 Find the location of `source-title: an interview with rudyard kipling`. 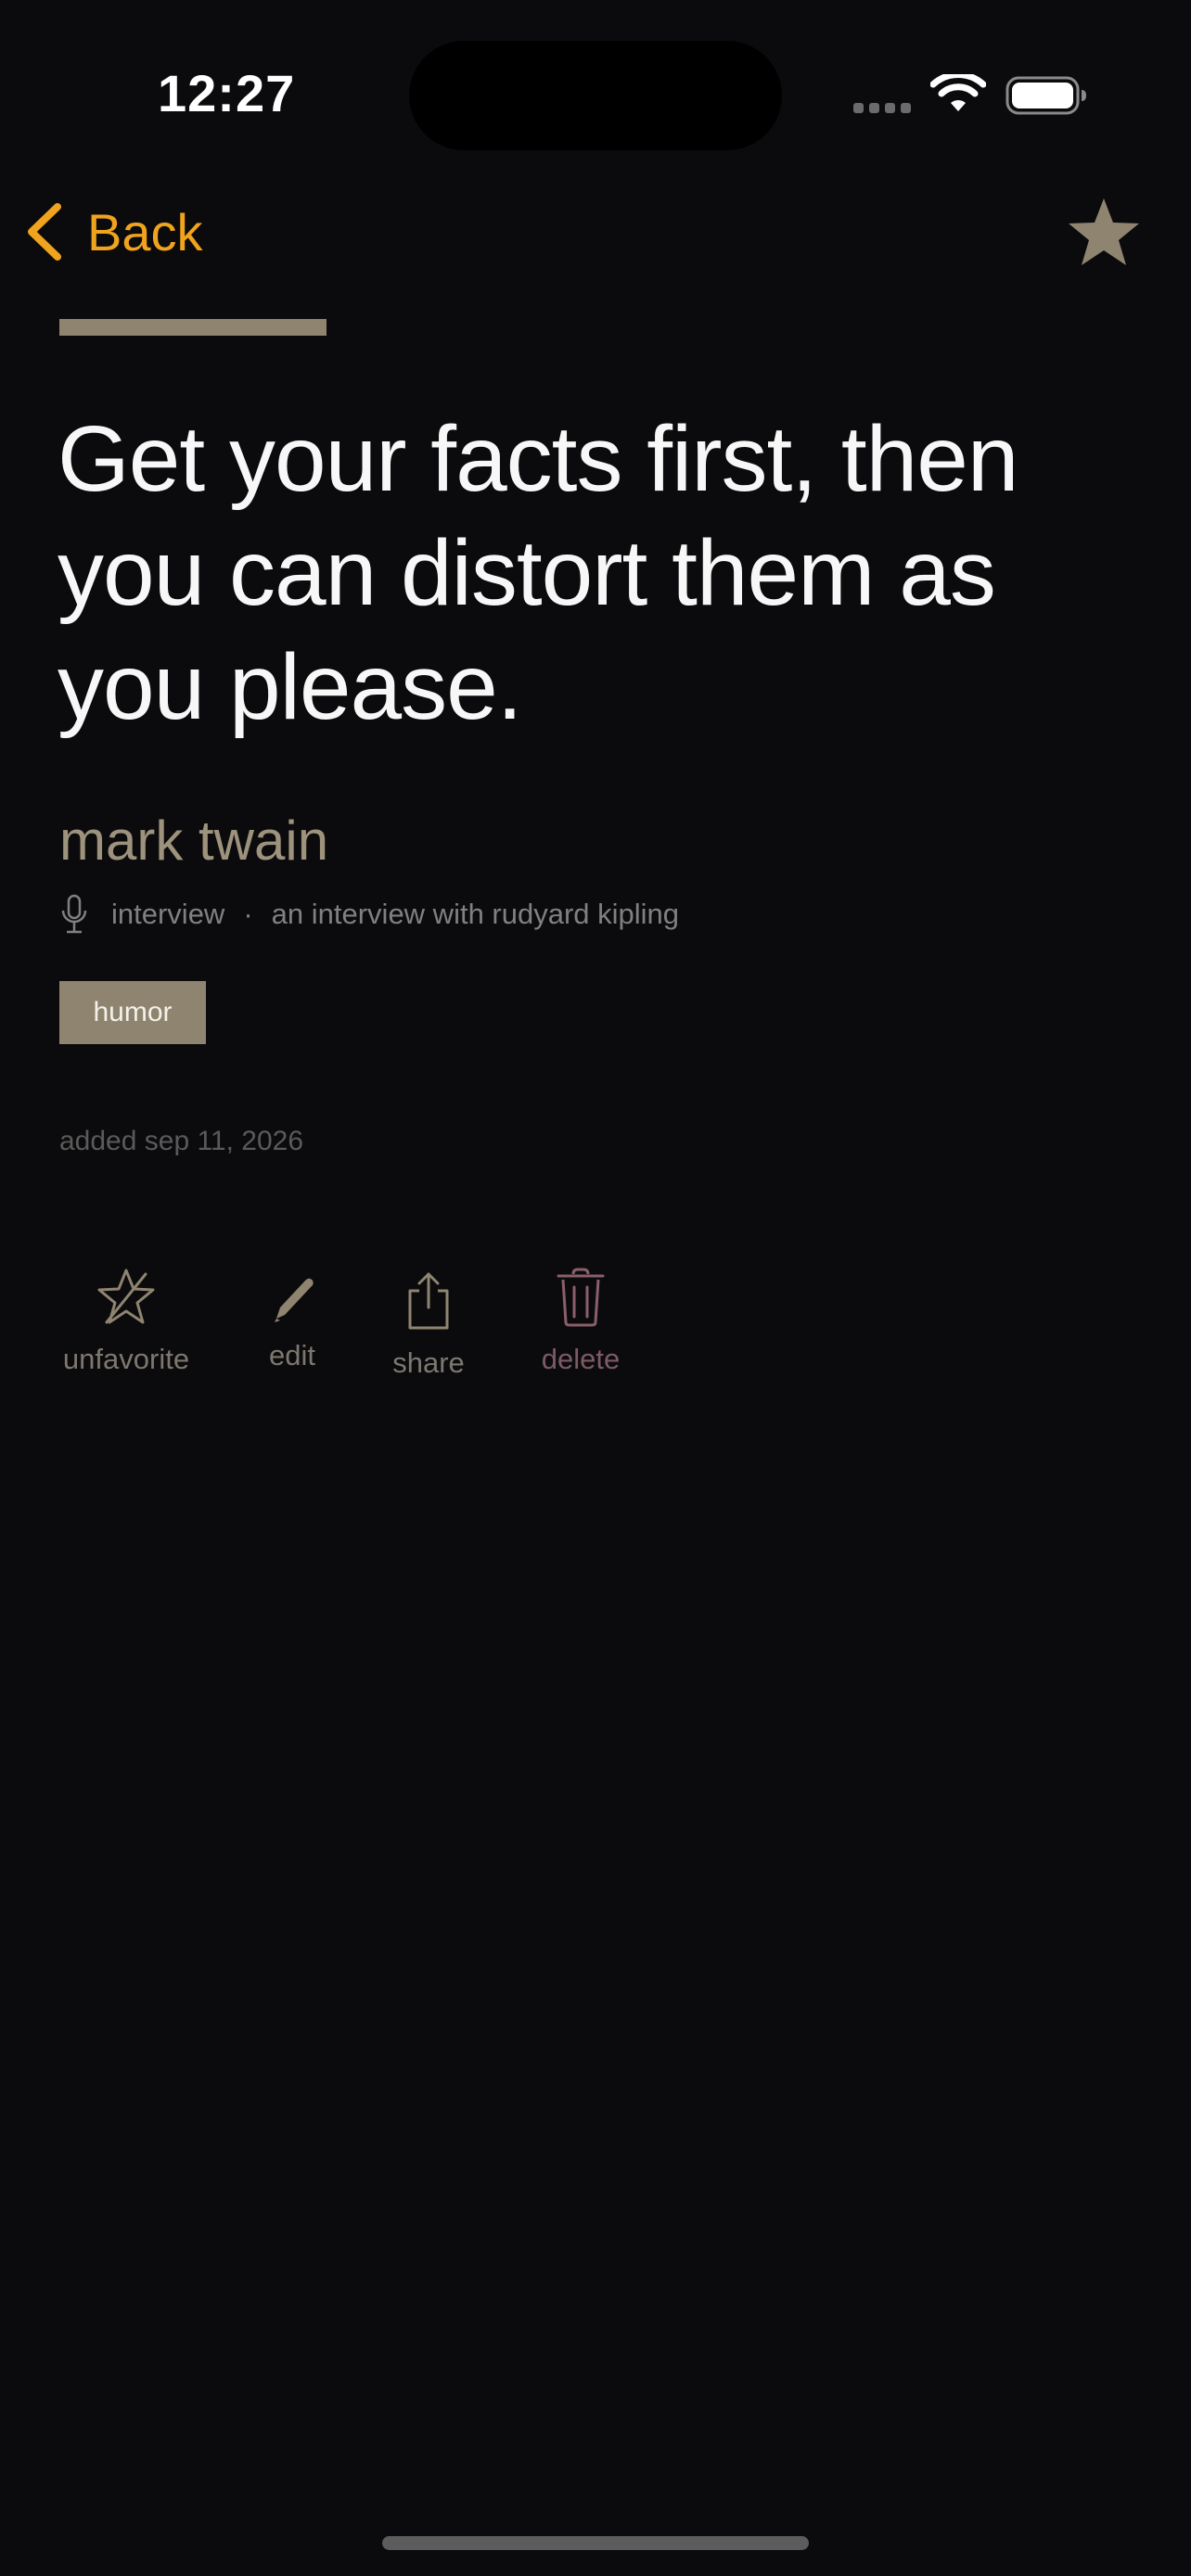

source-title: an interview with rudyard kipling is located at coordinates (475, 914).